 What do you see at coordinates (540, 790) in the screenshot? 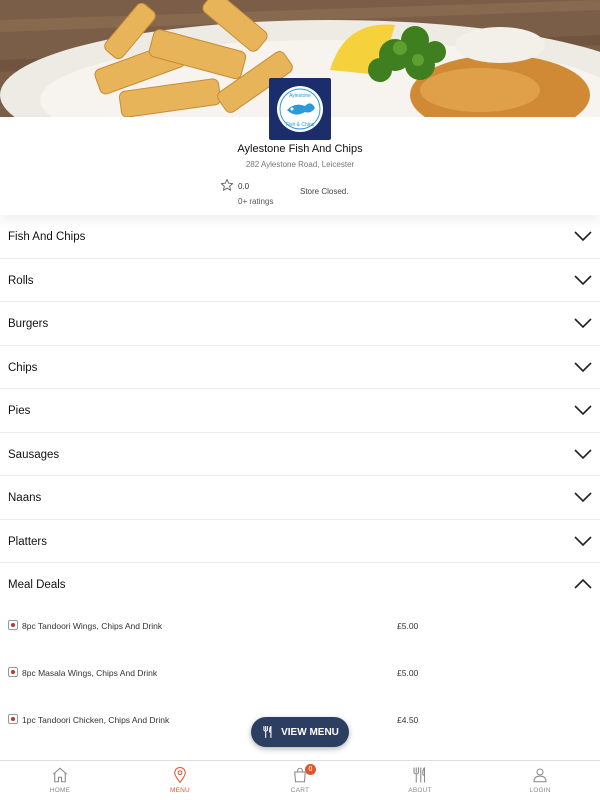
I see `nav-label: LOGIN` at bounding box center [540, 790].